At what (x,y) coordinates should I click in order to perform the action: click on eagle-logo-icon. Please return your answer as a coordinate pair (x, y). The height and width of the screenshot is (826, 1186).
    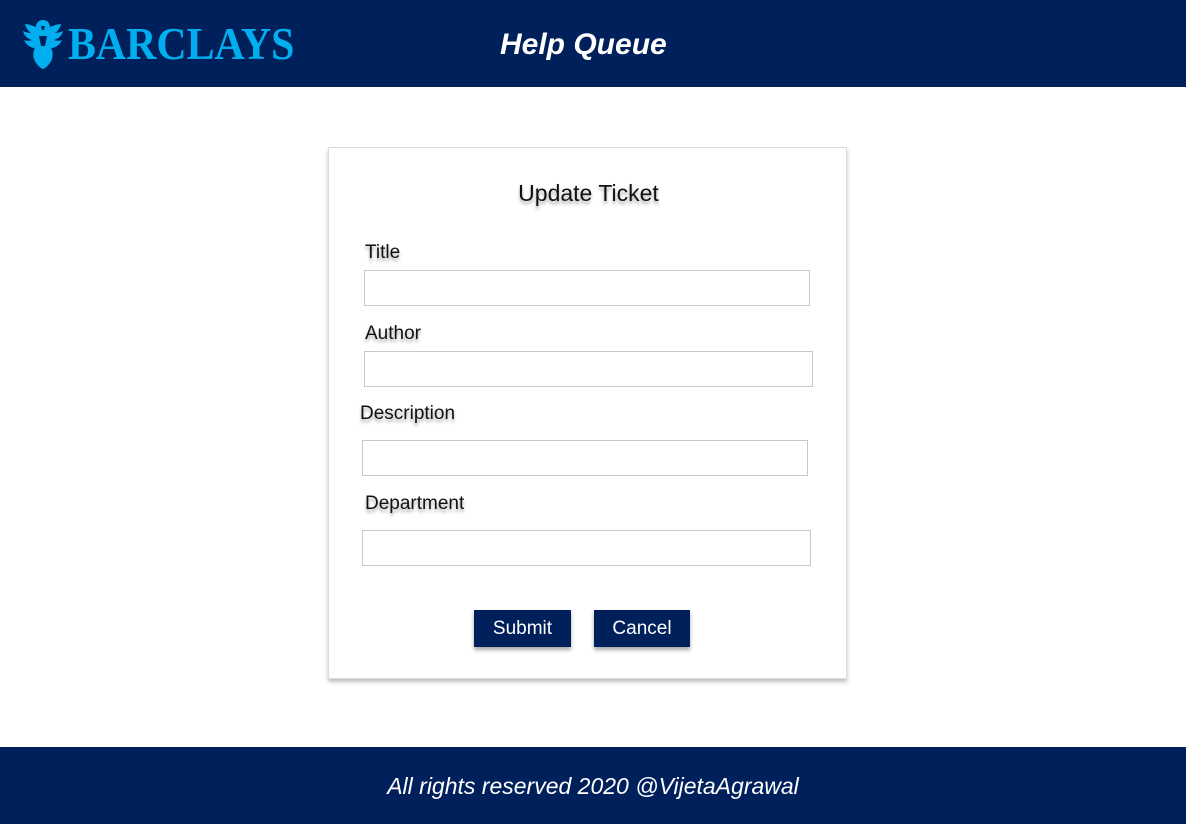
    Looking at the image, I should click on (43, 44).